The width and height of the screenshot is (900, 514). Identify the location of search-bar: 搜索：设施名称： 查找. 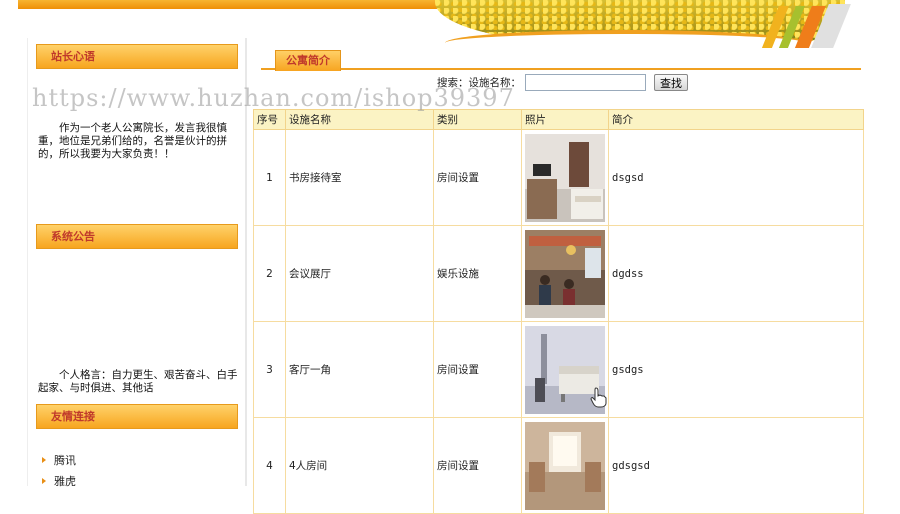
(562, 82).